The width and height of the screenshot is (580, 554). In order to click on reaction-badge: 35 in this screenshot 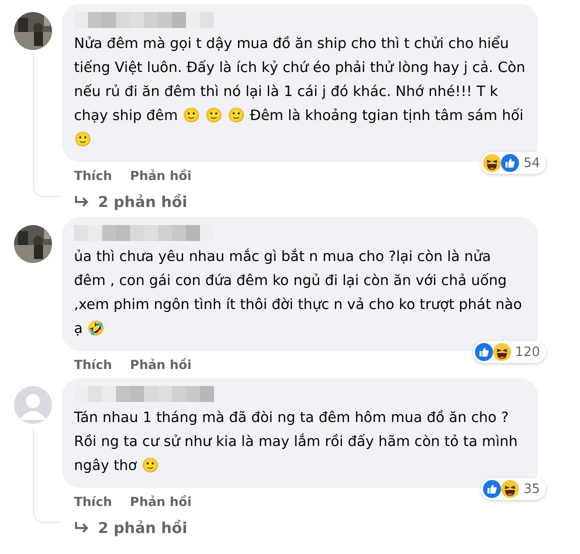, I will do `click(513, 489)`.